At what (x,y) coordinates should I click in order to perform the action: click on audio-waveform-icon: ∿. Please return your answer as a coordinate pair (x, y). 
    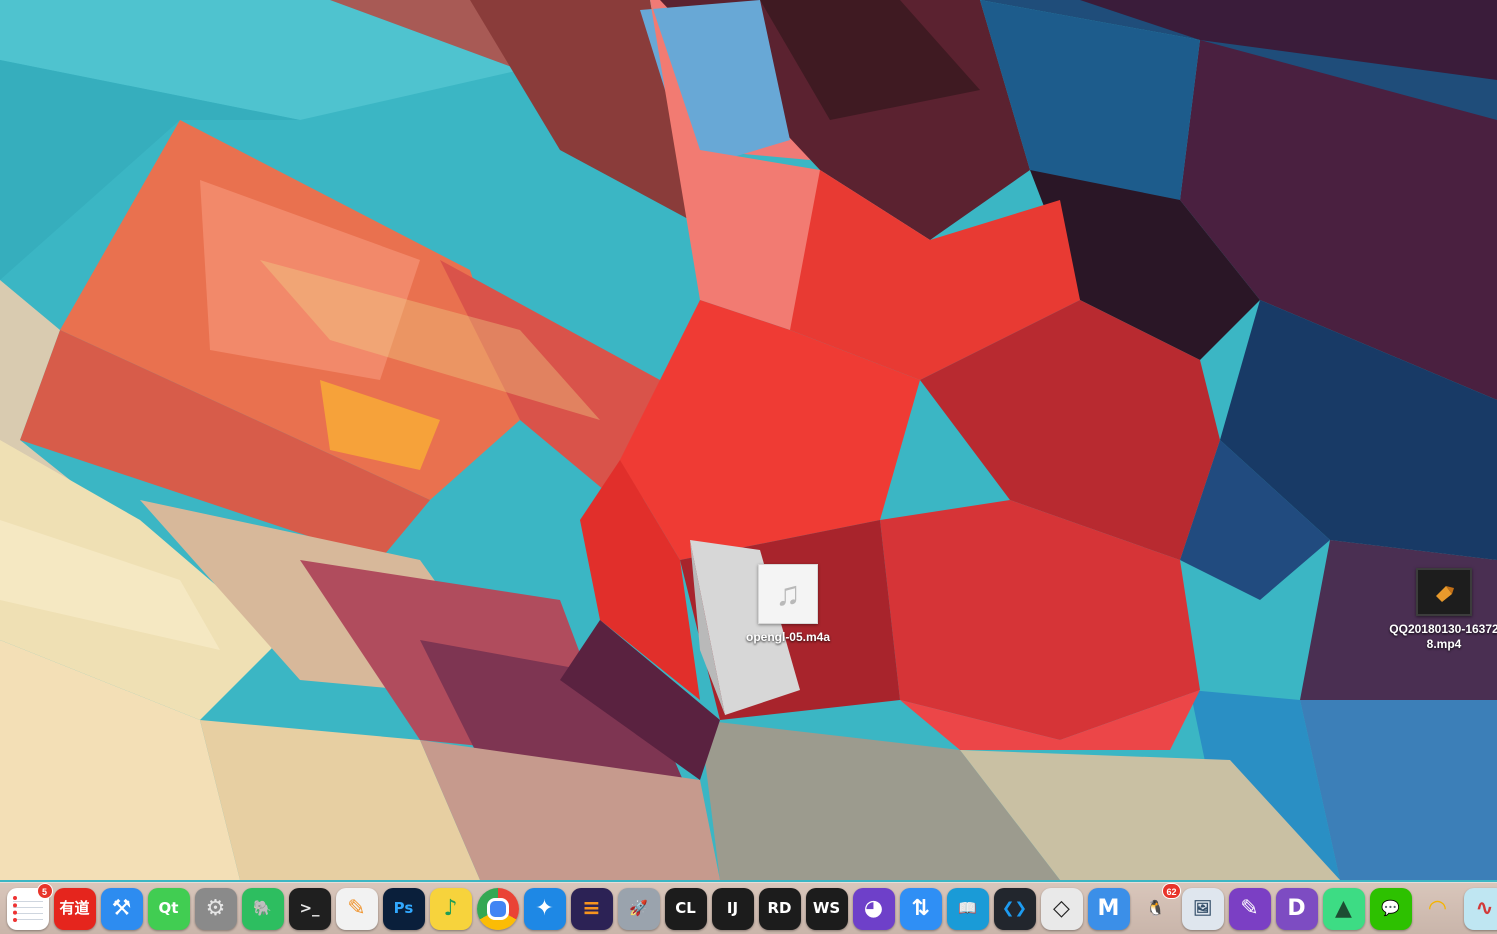
    Looking at the image, I should click on (1484, 908).